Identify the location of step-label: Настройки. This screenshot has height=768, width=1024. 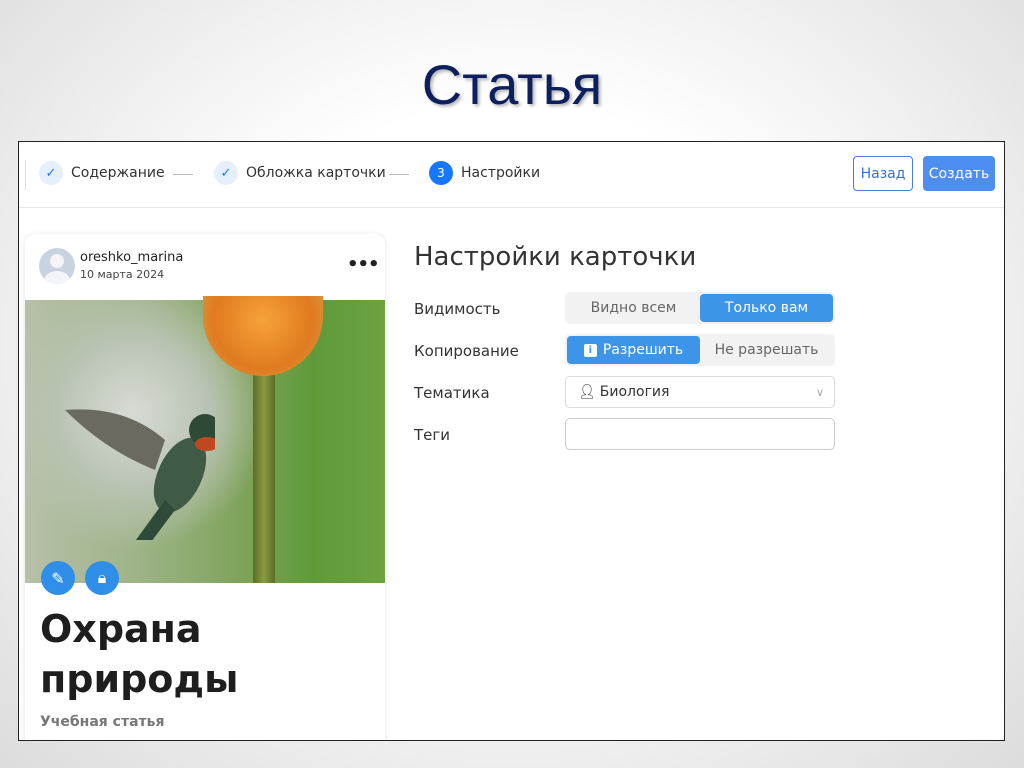
(501, 173).